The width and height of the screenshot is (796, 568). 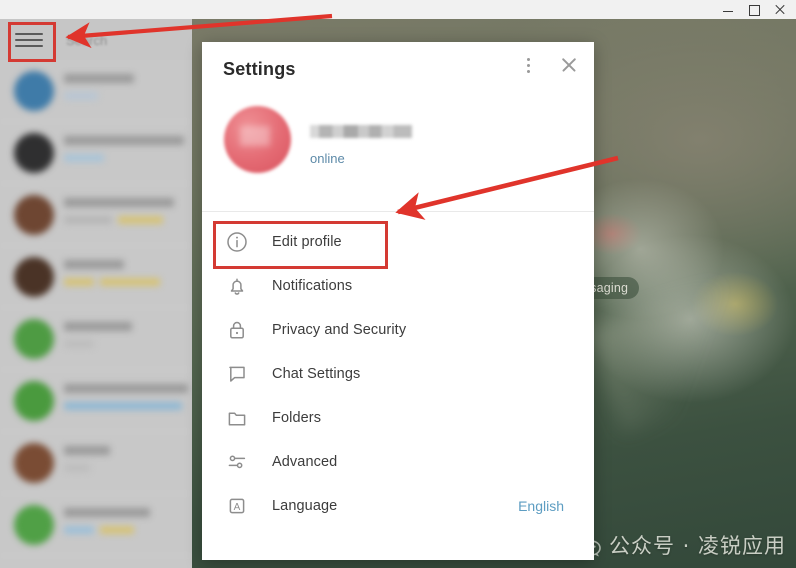 What do you see at coordinates (305, 506) in the screenshot?
I see `menu-item-label: Language` at bounding box center [305, 506].